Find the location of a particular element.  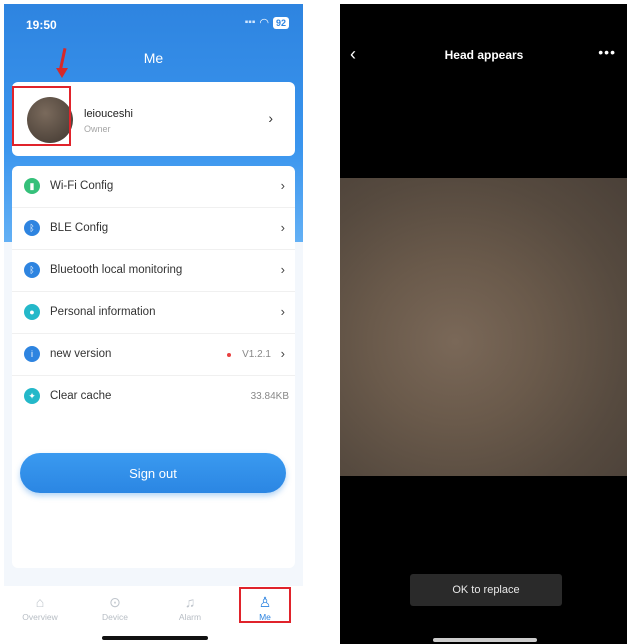

update-dot-icon is located at coordinates (229, 355).